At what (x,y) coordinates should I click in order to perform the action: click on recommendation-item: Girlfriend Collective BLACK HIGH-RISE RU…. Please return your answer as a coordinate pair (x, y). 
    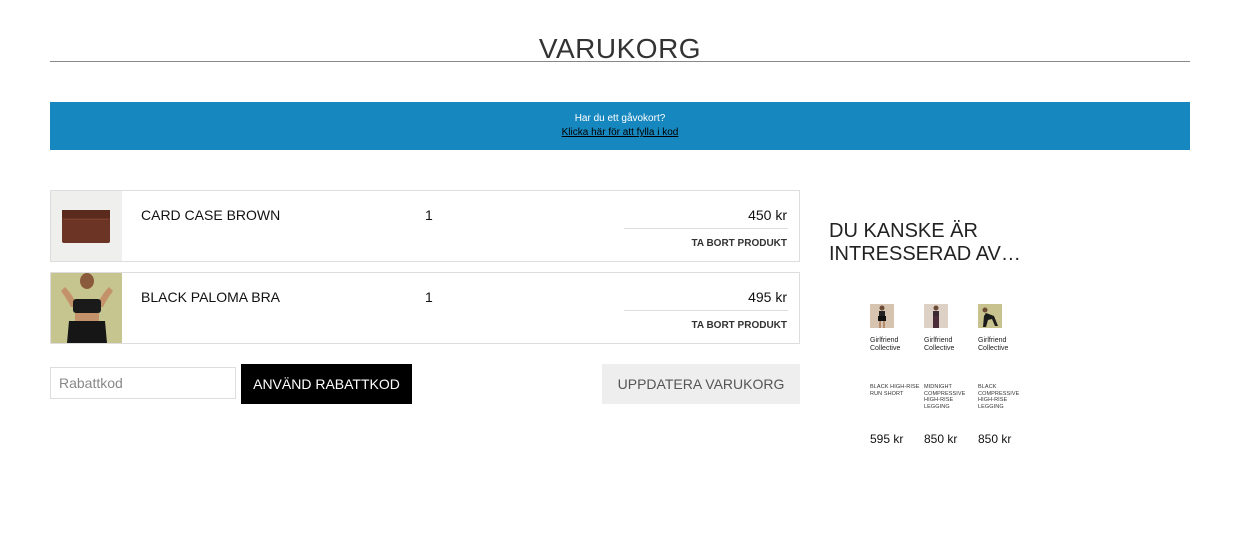
    Looking at the image, I should click on (897, 375).